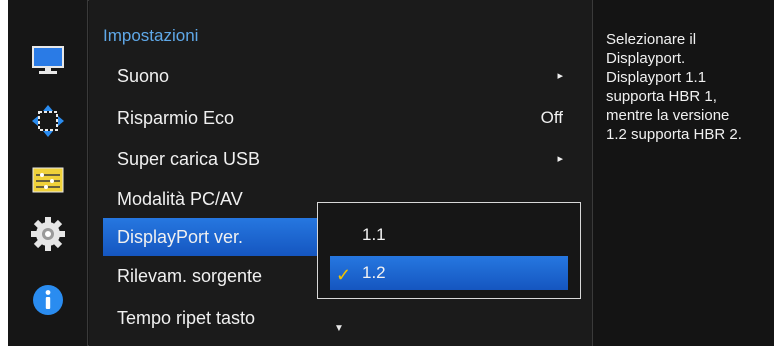  What do you see at coordinates (374, 272) in the screenshot?
I see `option-label: 1.2` at bounding box center [374, 272].